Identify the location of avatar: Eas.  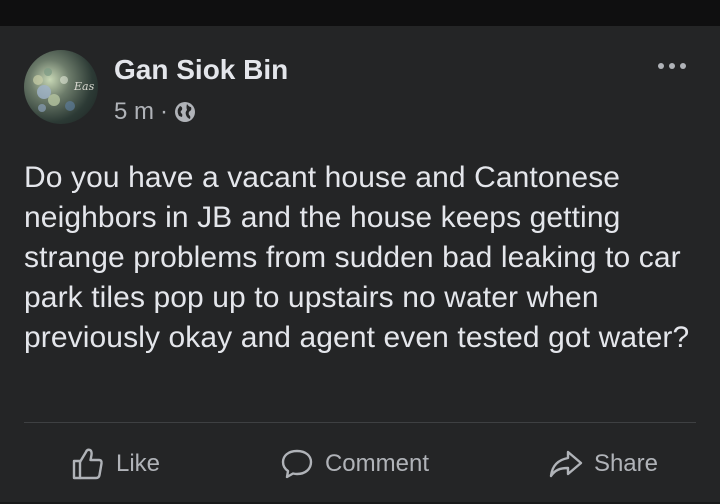
(61, 87).